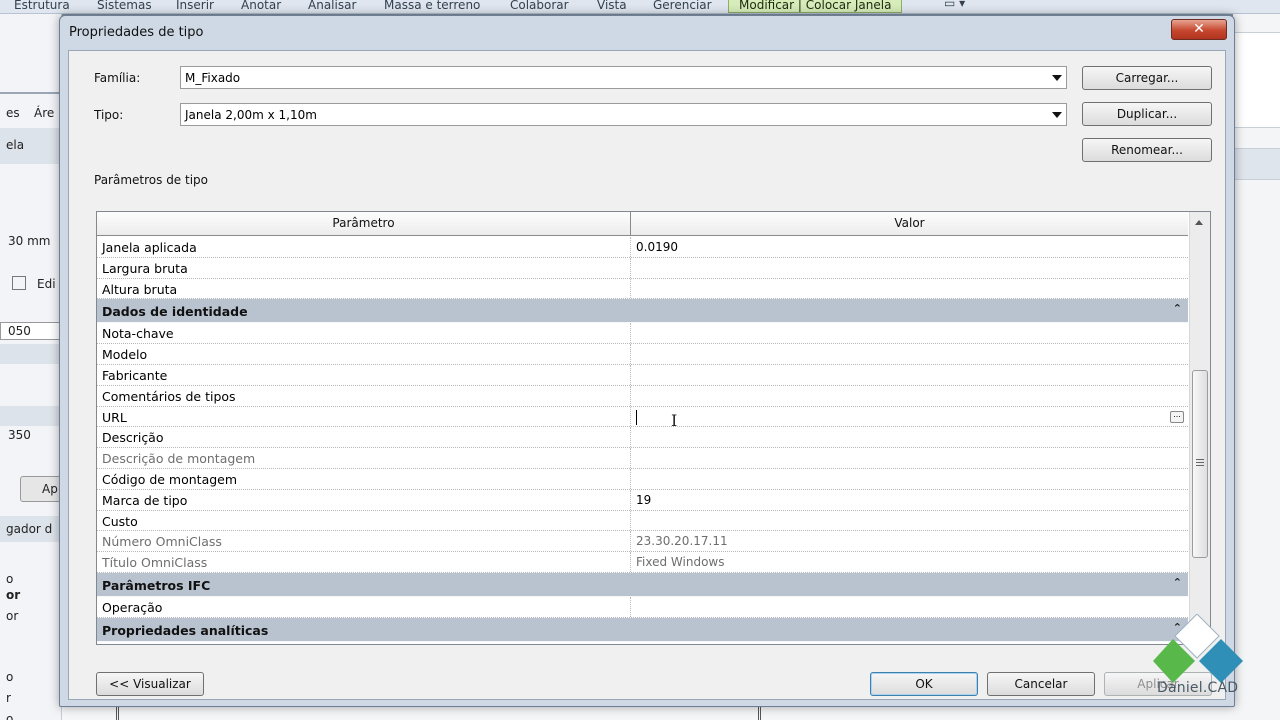 This screenshot has height=720, width=1280. I want to click on family-select-value: M_Fixado, so click(213, 78).